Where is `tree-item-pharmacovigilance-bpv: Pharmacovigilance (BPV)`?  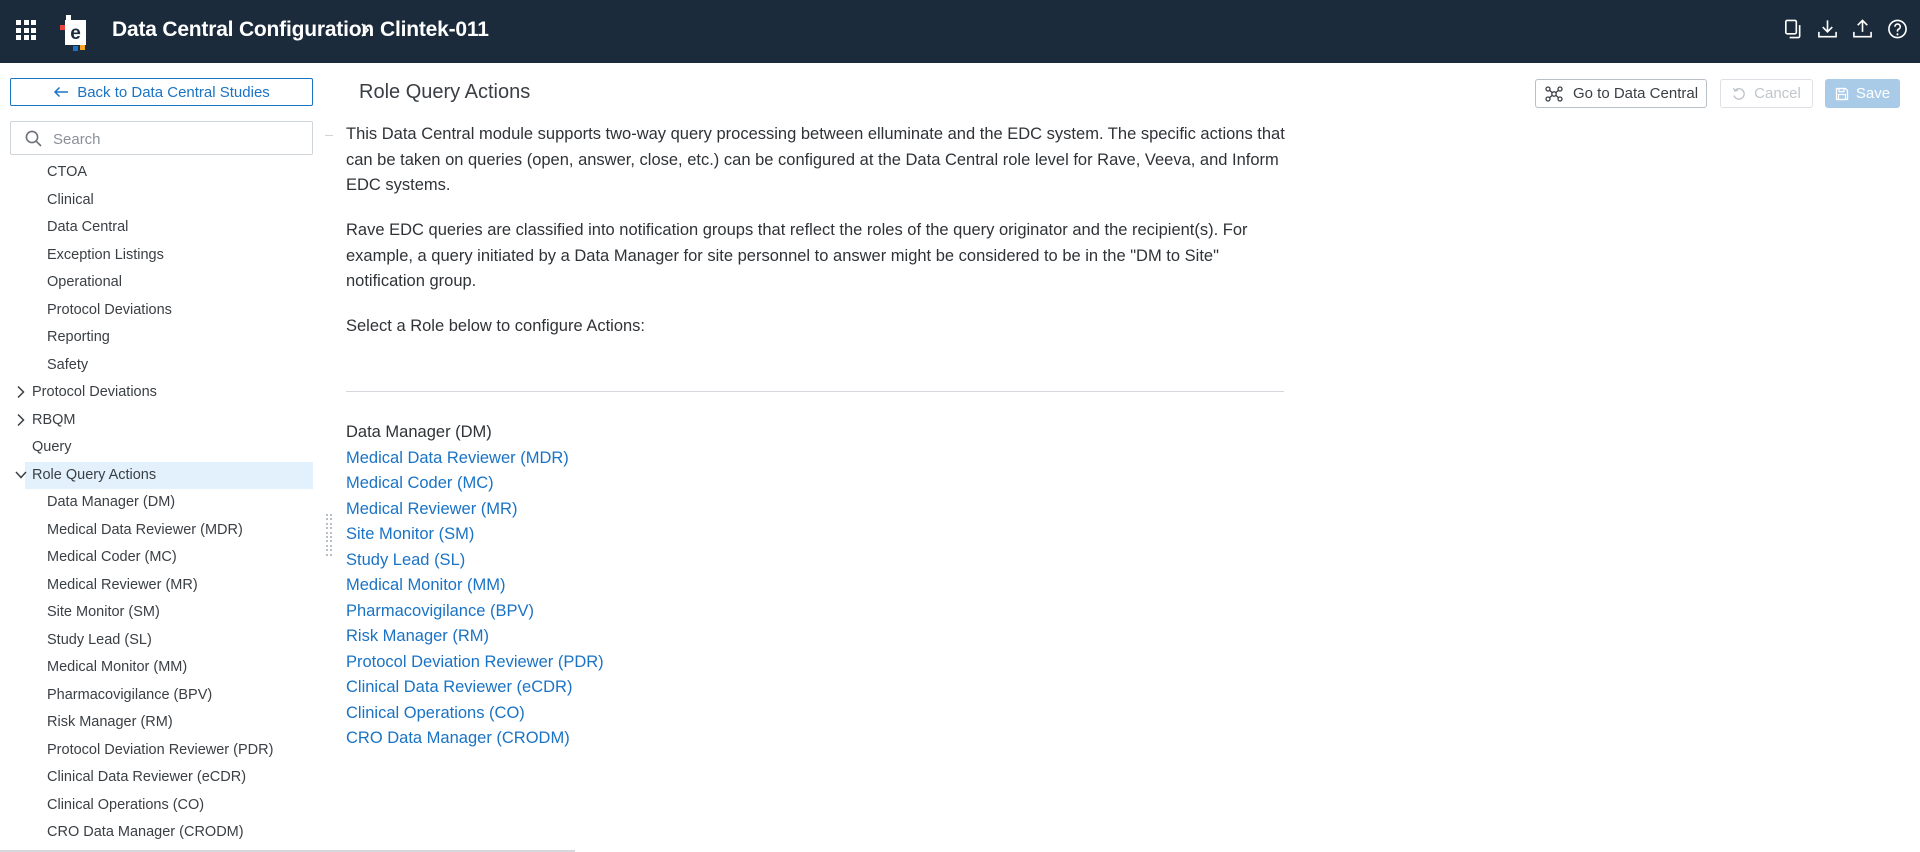 tree-item-pharmacovigilance-bpv: Pharmacovigilance (BPV) is located at coordinates (129, 695).